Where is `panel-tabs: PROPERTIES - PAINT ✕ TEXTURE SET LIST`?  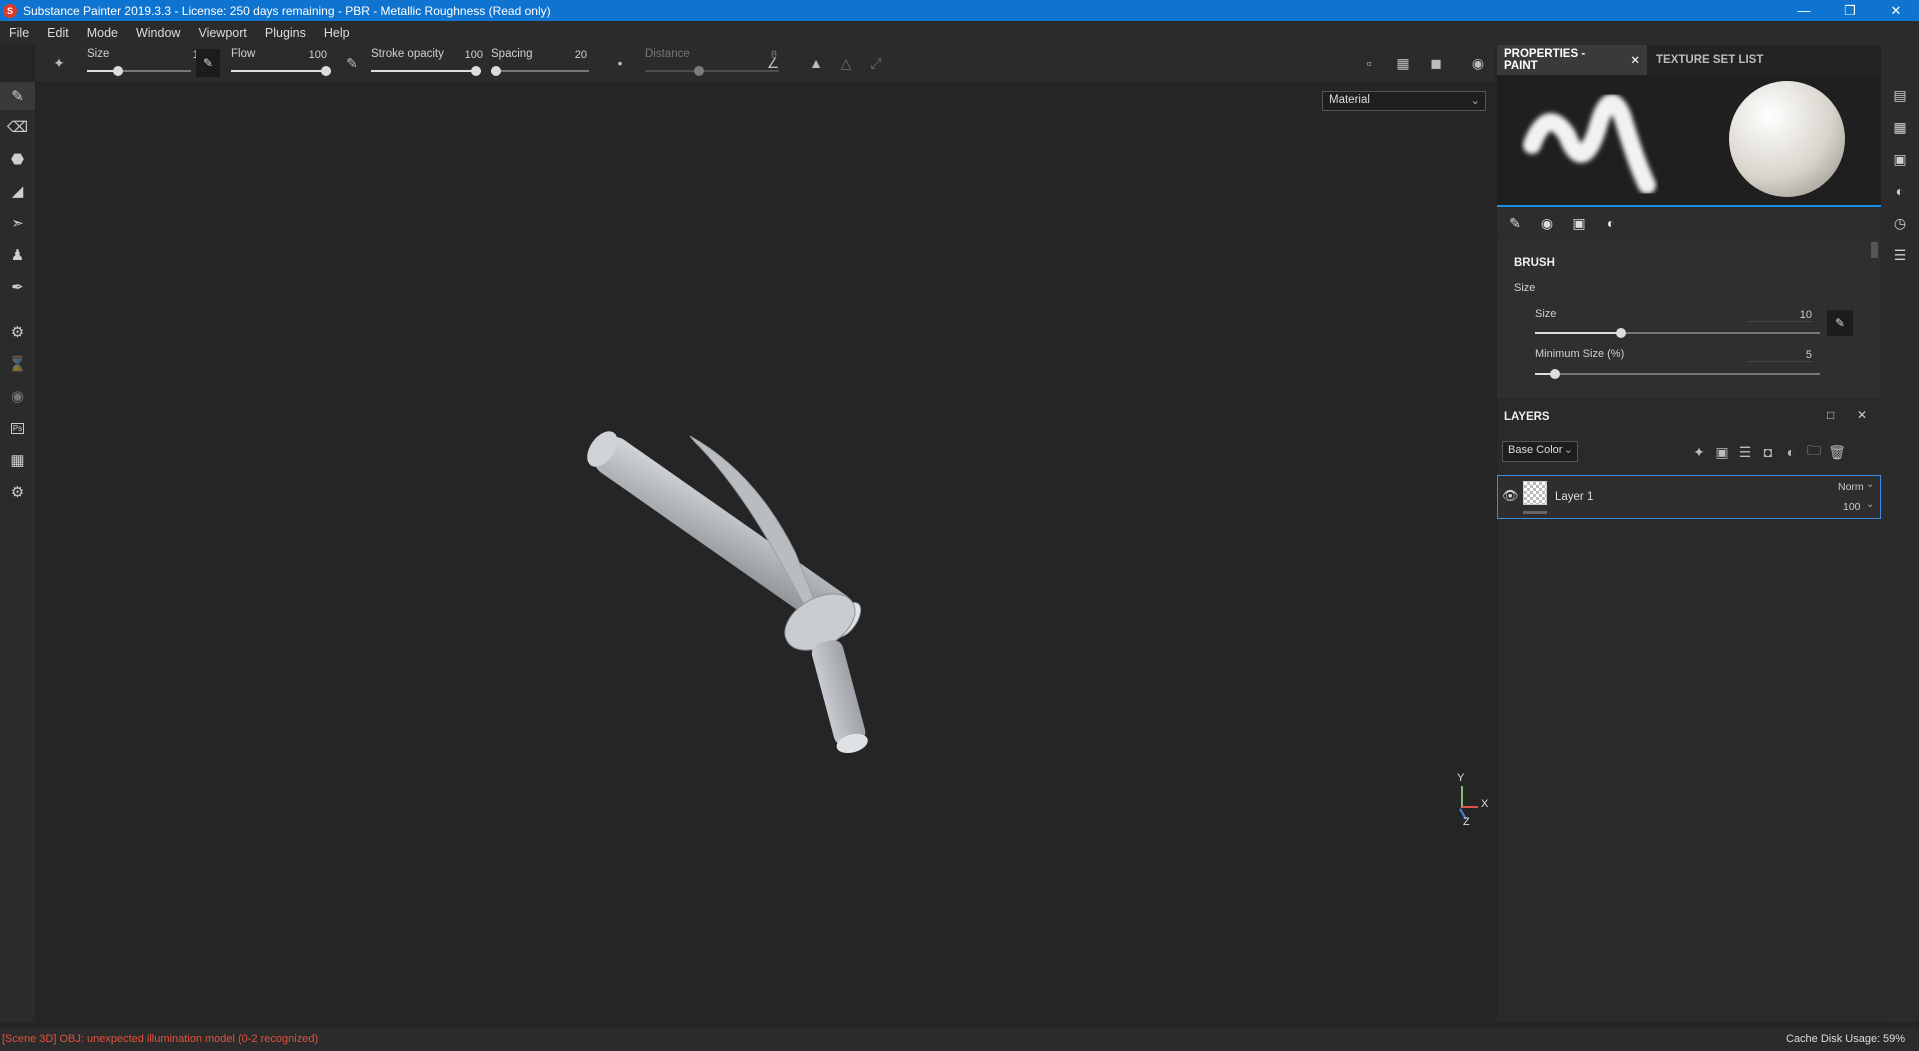 panel-tabs: PROPERTIES - PAINT ✕ TEXTURE SET LIST is located at coordinates (1689, 60).